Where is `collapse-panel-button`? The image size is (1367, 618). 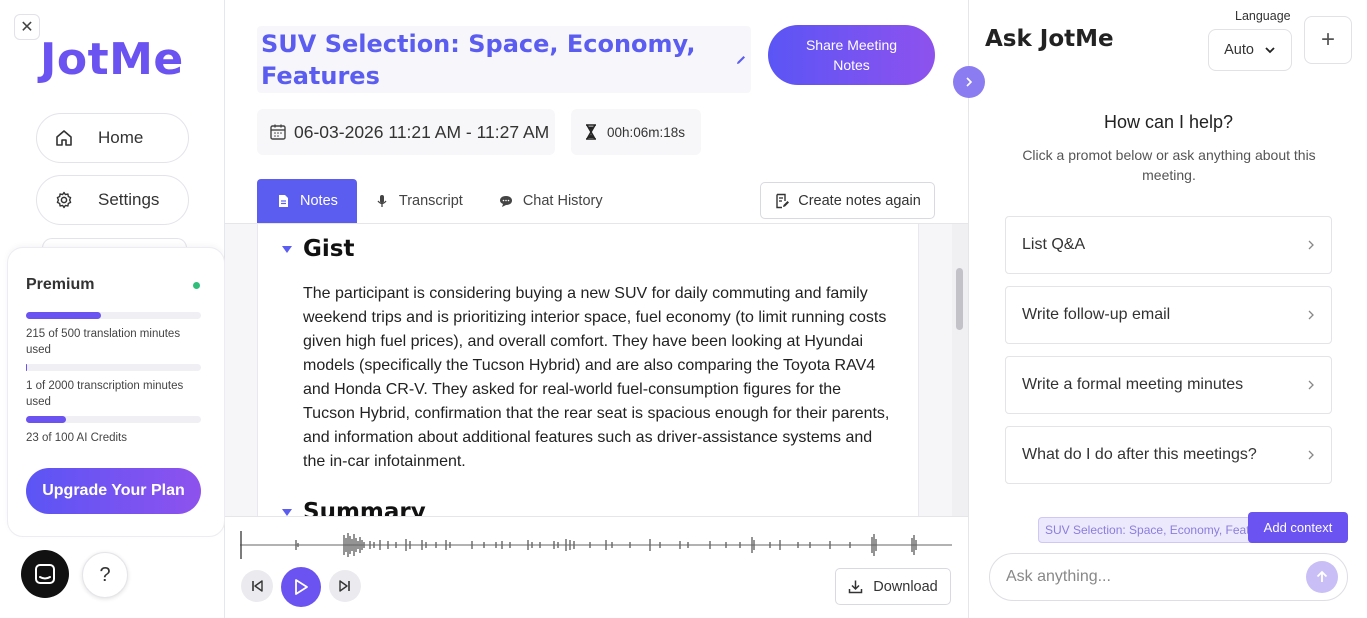
collapse-panel-button is located at coordinates (969, 82).